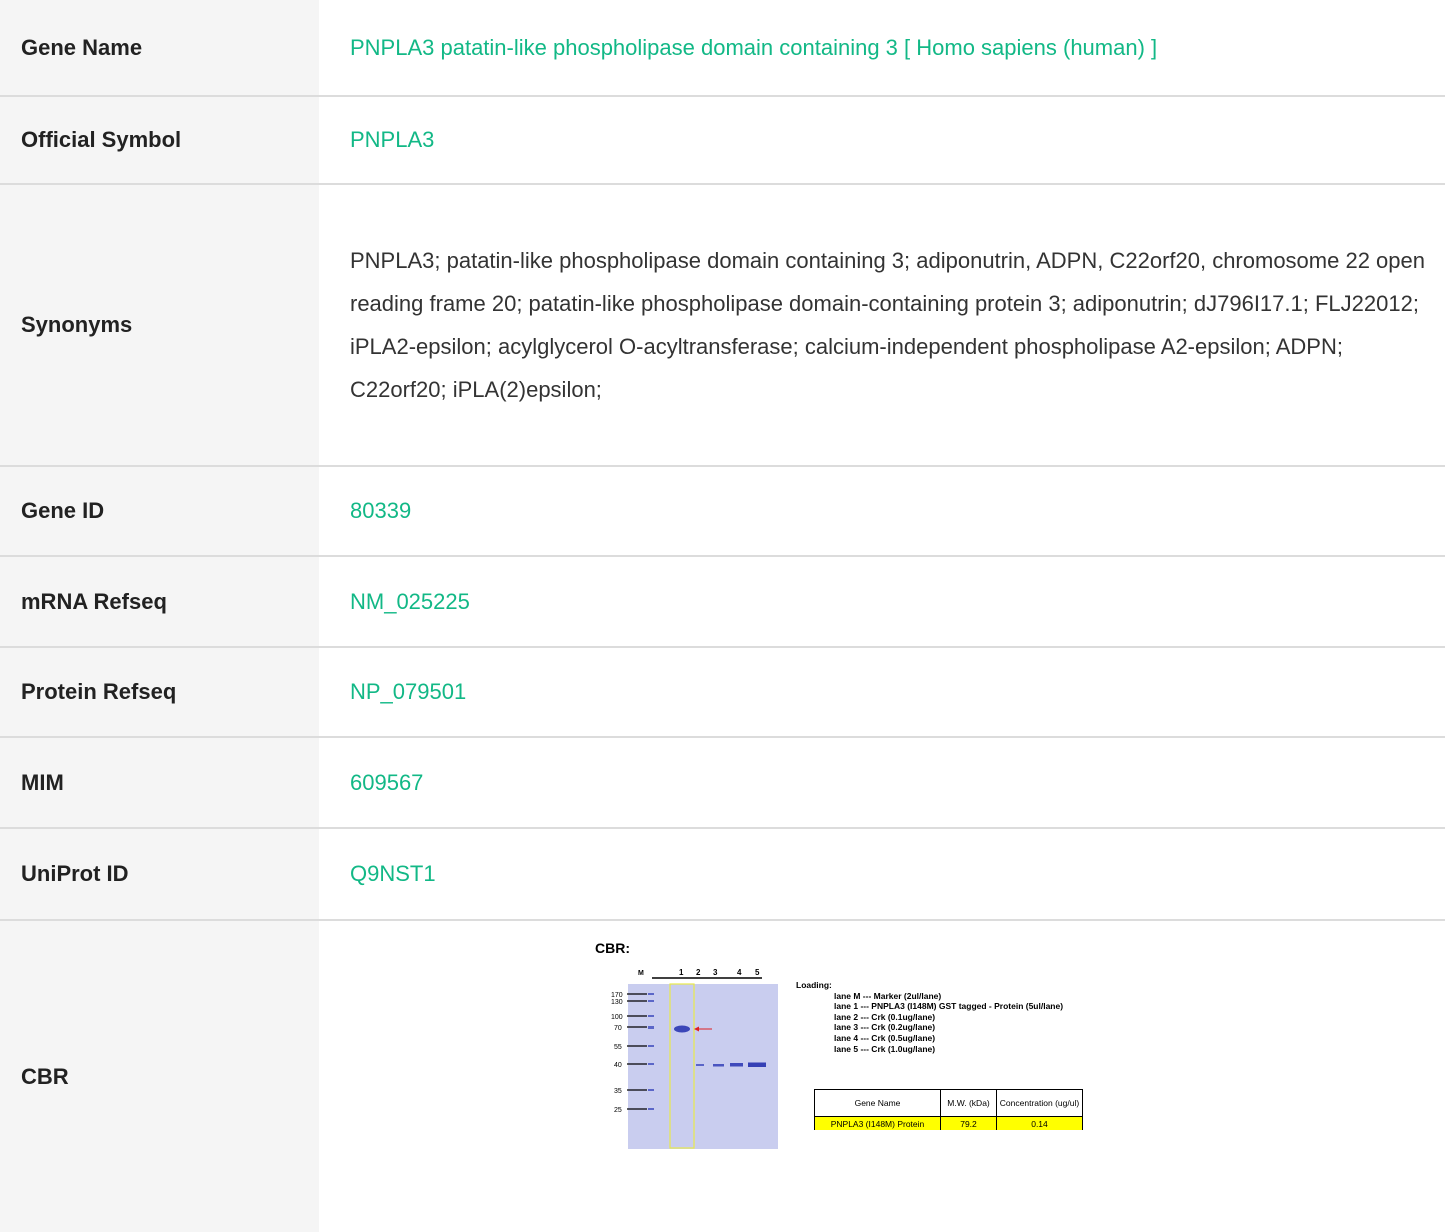  I want to click on protein-refseq-label: Protein Refseq, so click(159, 692).